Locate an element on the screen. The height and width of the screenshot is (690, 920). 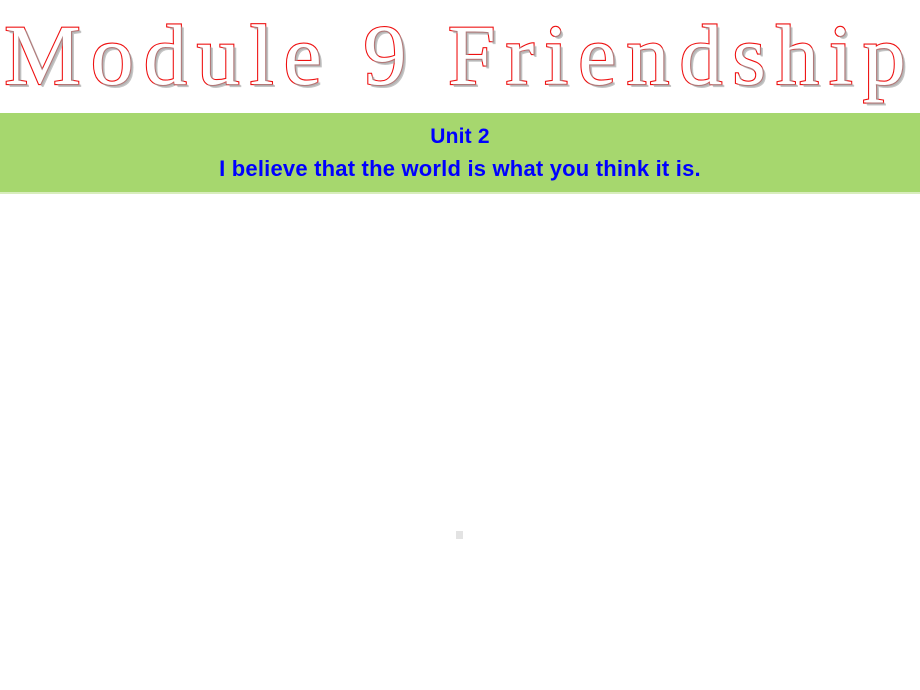
stray-mark is located at coordinates (459, 535).